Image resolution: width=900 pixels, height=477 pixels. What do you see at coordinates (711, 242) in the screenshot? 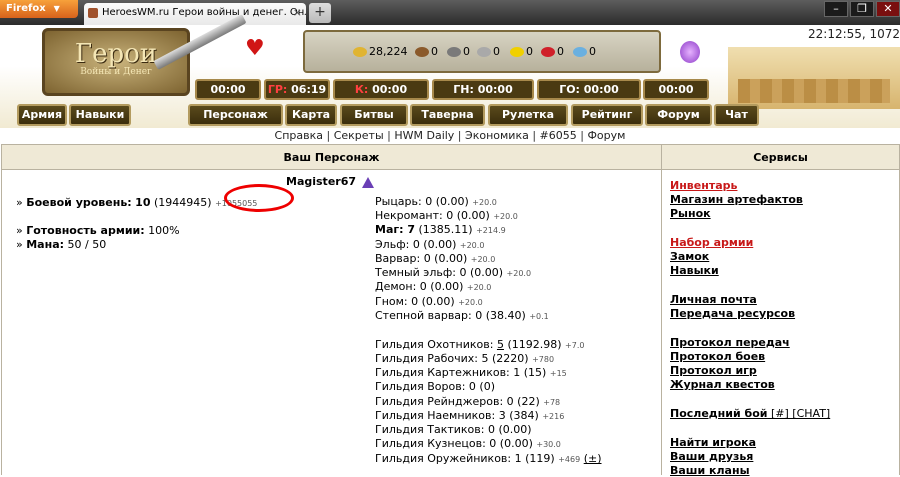
I see `service-army-recruit: Набор армии` at bounding box center [711, 242].